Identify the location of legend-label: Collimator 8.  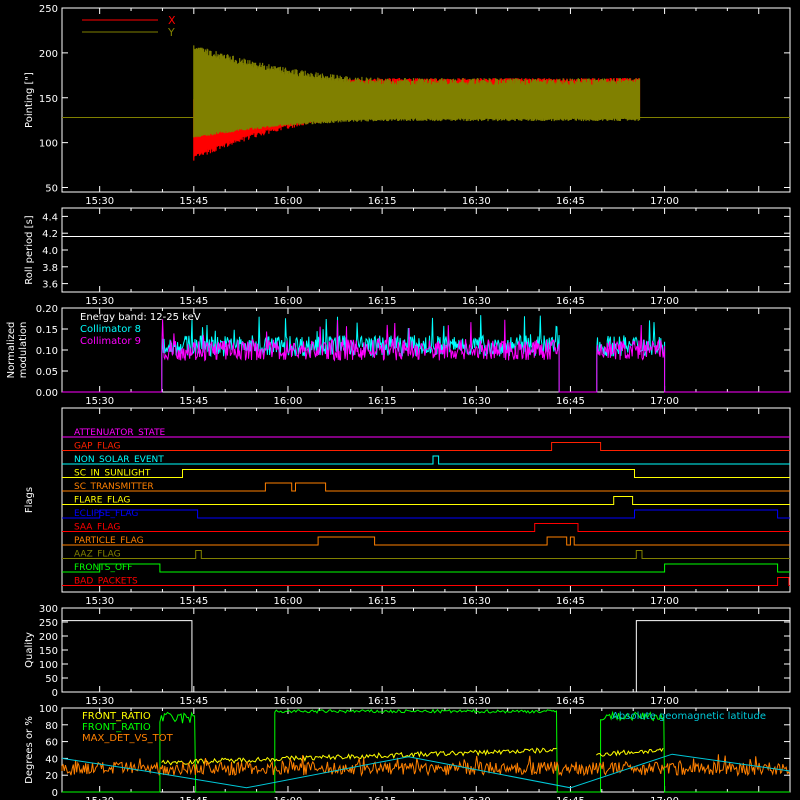
(110, 329).